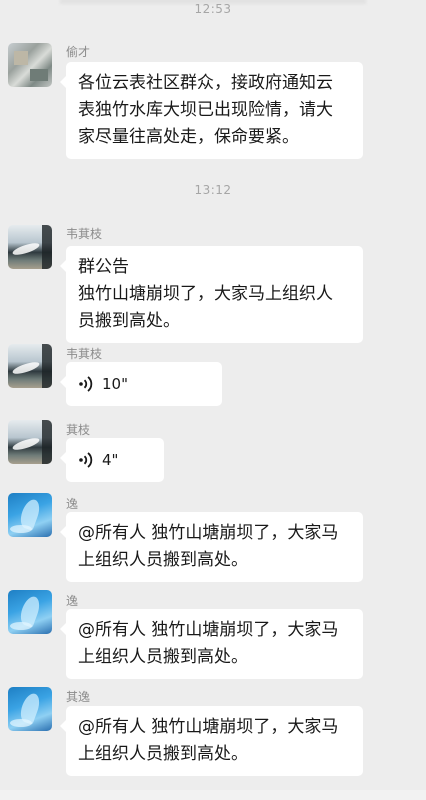 The height and width of the screenshot is (800, 426). I want to click on voice-message-bubble: 10", so click(141, 384).